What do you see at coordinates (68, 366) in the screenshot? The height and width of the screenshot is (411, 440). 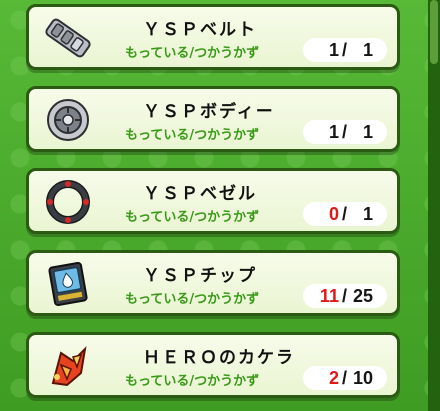 I see `hero-fragment-icon` at bounding box center [68, 366].